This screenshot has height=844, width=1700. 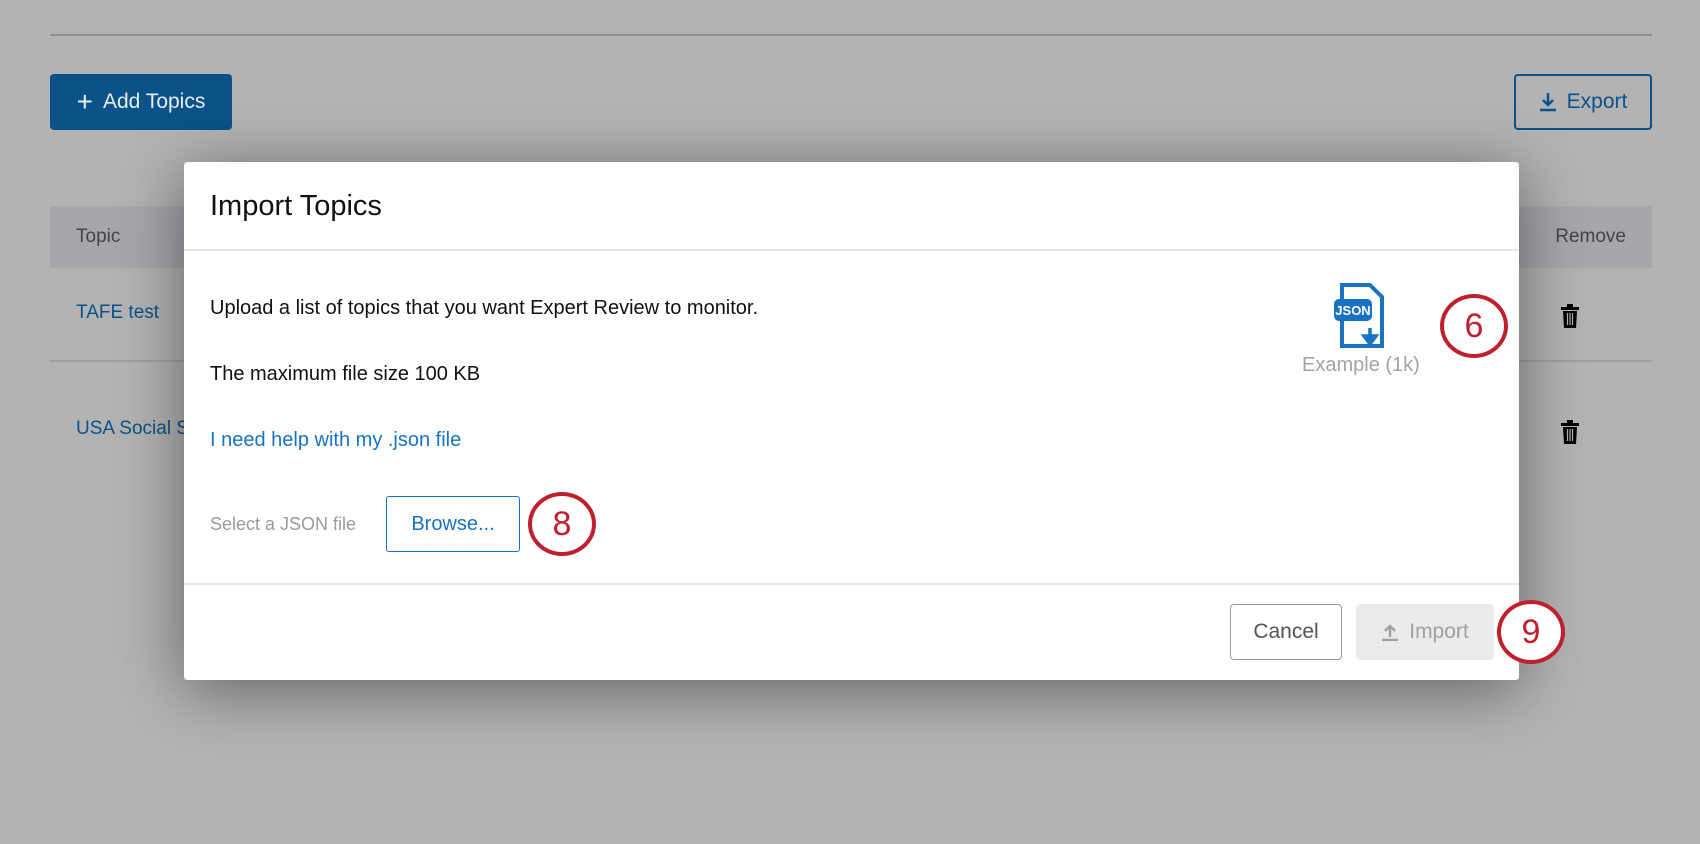 What do you see at coordinates (1352, 310) in the screenshot?
I see `json-icon-text: JSON` at bounding box center [1352, 310].